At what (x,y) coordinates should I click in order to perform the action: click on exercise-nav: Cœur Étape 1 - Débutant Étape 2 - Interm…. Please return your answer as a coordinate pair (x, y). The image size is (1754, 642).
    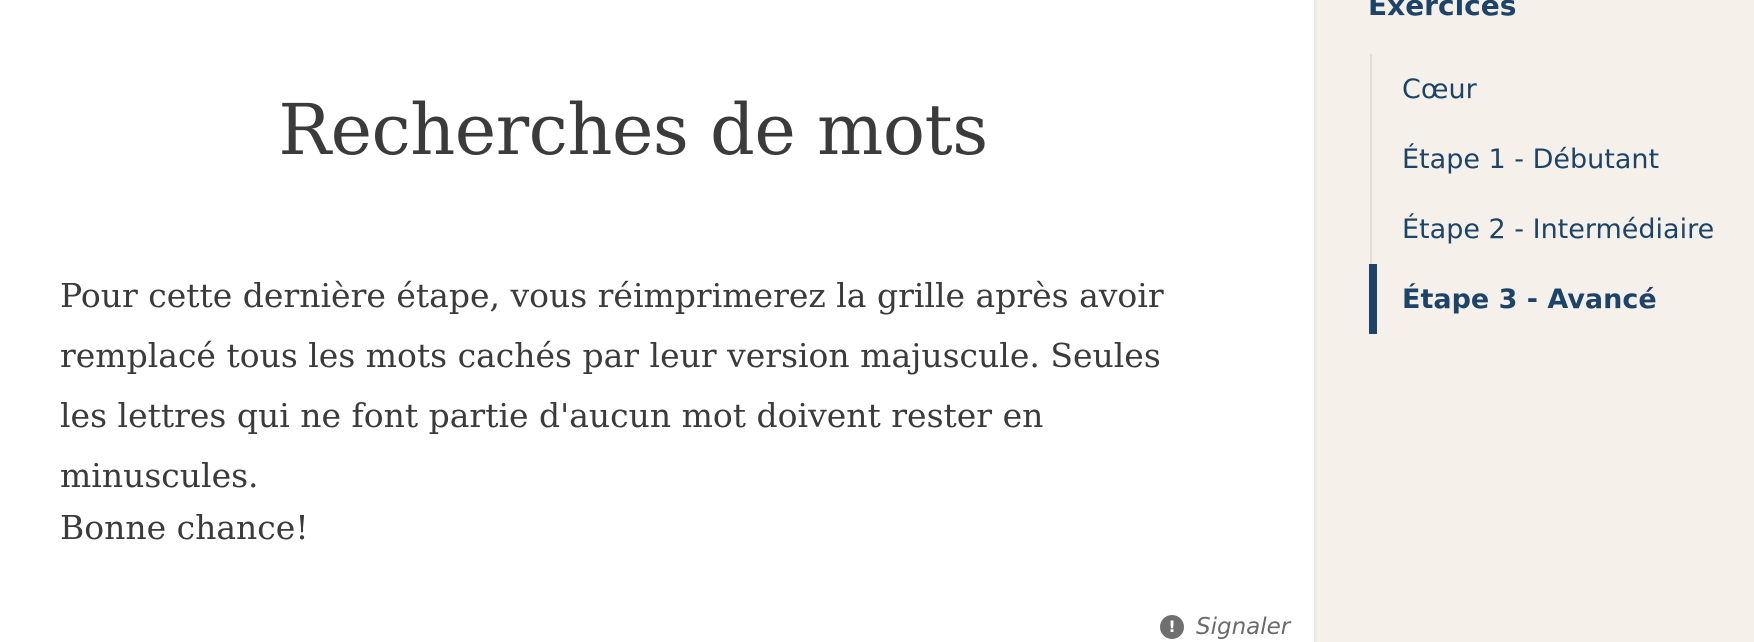
    Looking at the image, I should click on (1560, 194).